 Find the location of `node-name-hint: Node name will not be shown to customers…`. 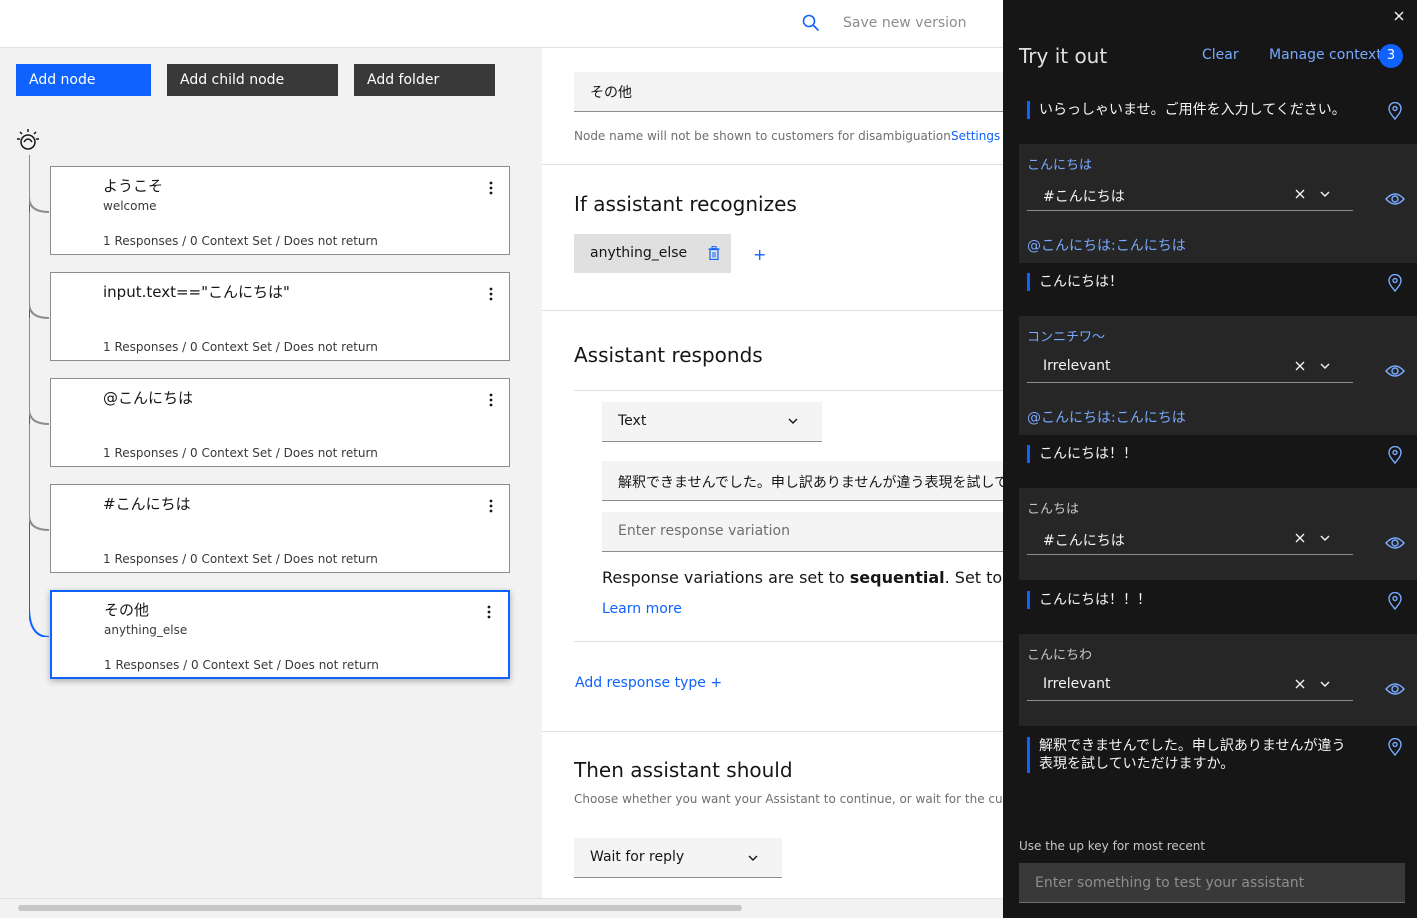

node-name-hint: Node name will not be shown to customers… is located at coordinates (764, 136).